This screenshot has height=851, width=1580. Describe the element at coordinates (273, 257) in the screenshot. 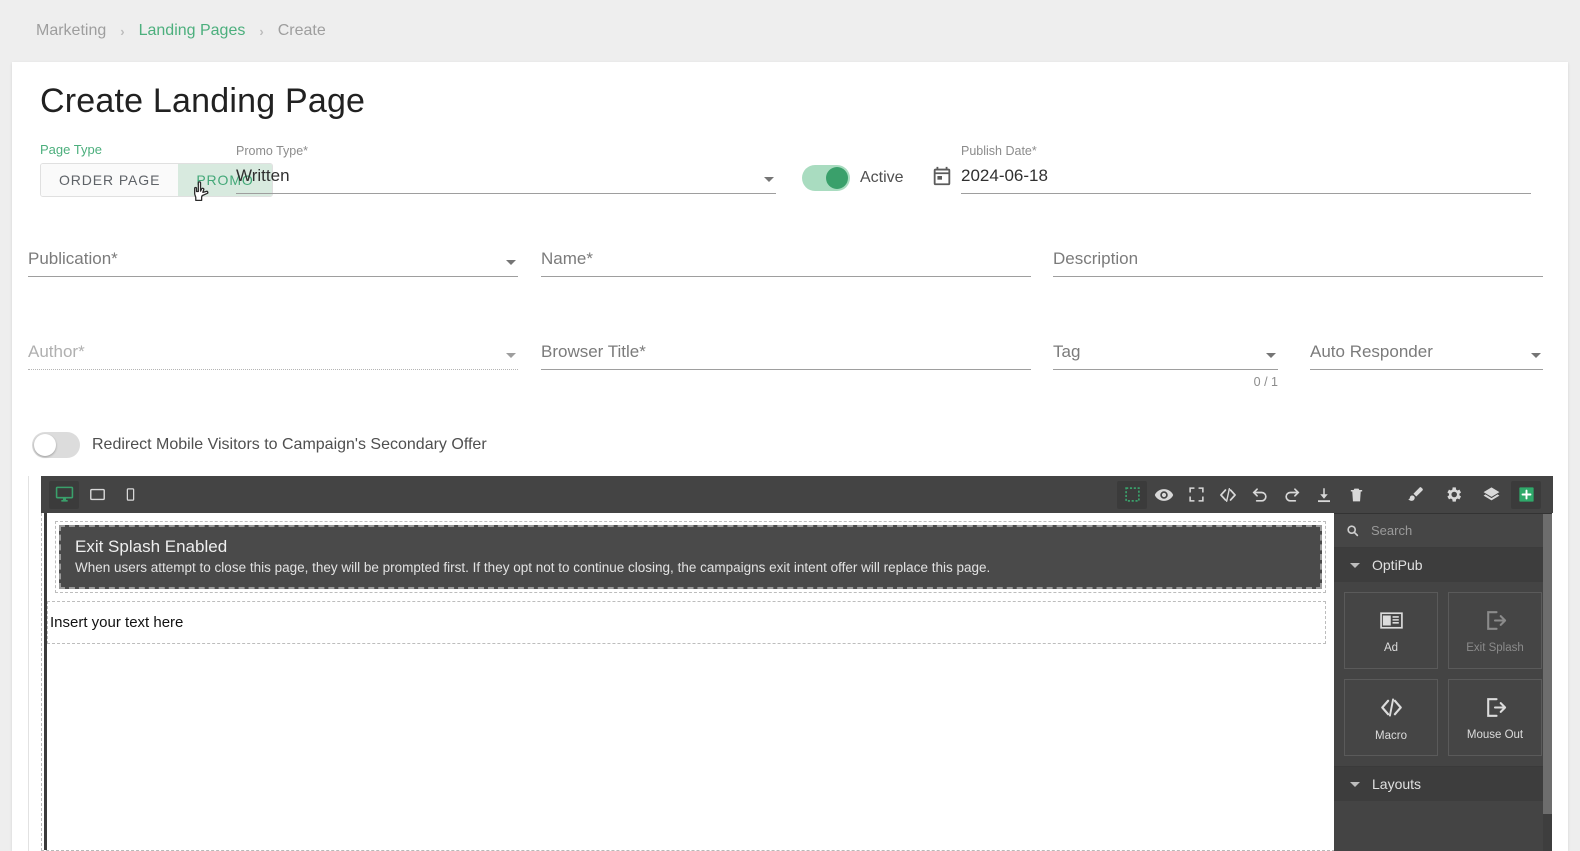

I see `field-publication: Publication*` at that location.